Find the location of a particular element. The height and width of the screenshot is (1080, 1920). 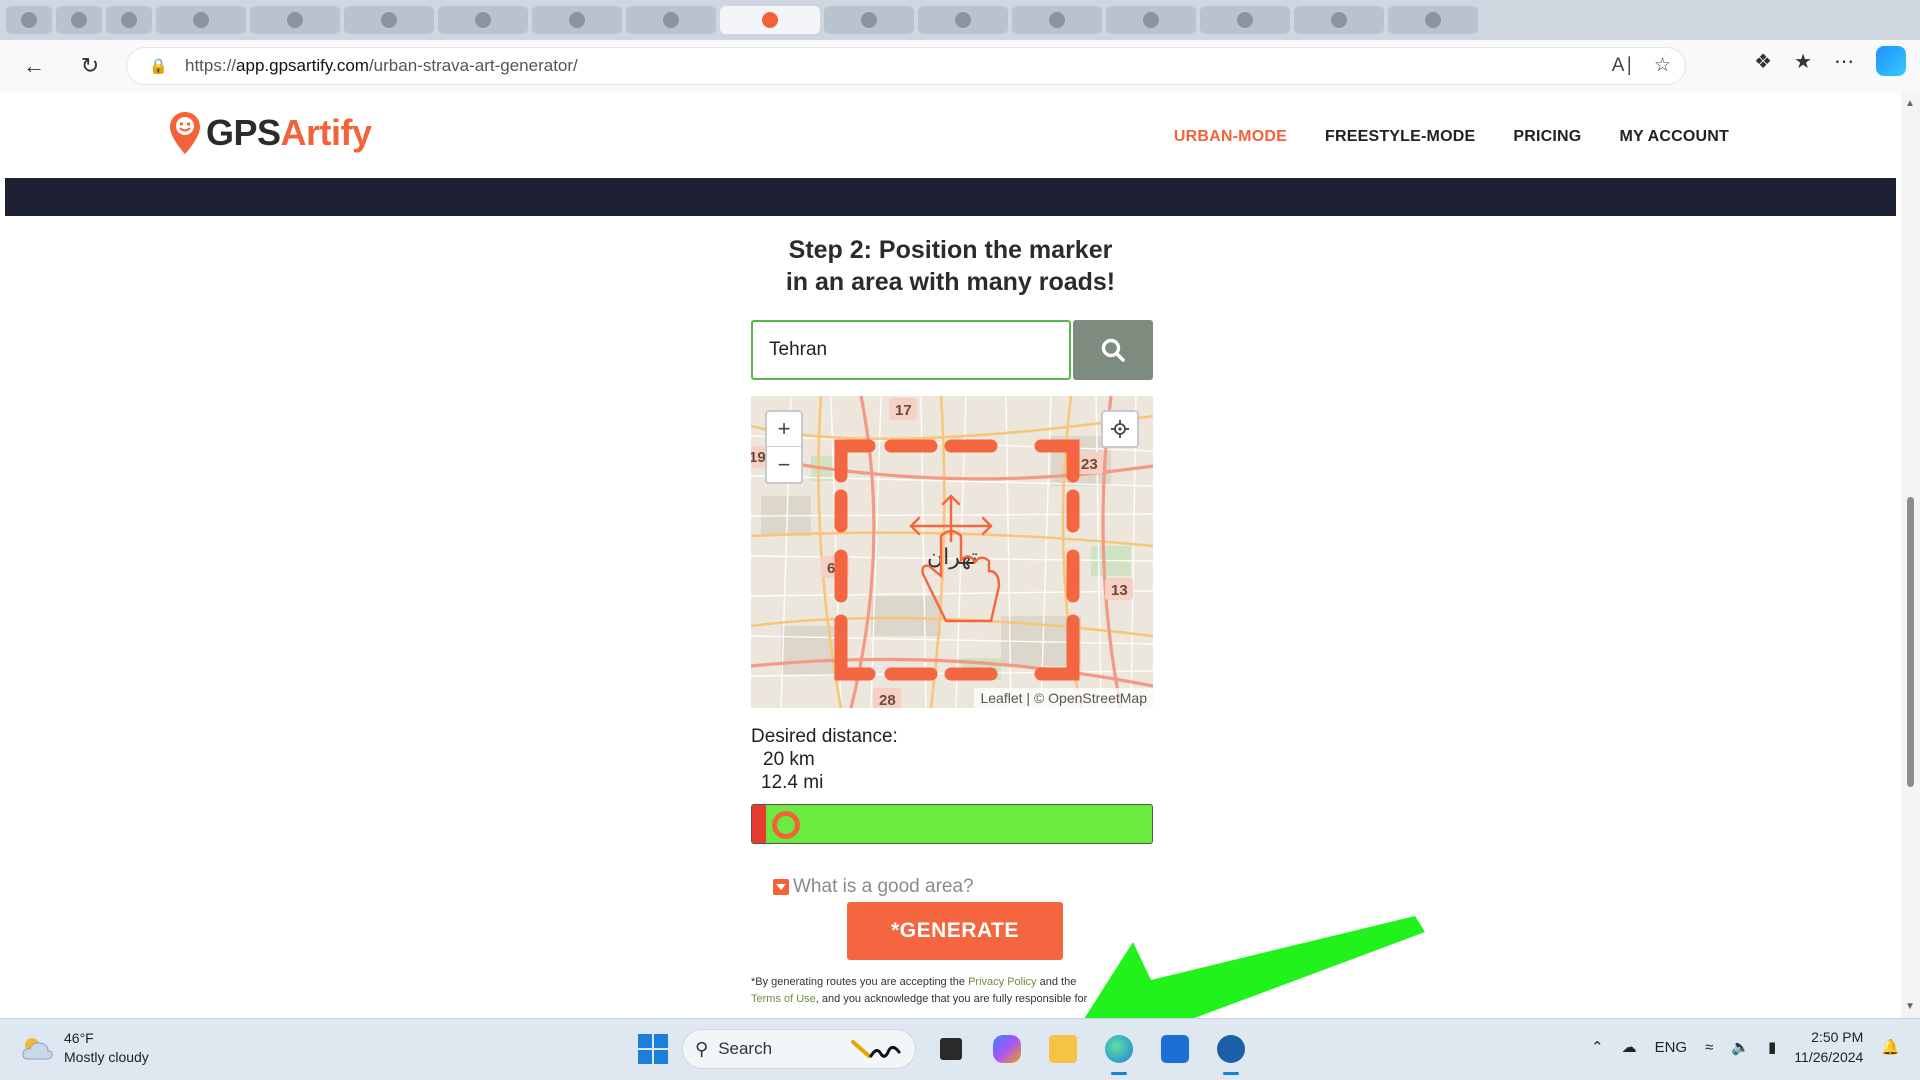

crosshair-icon is located at coordinates (1120, 429).